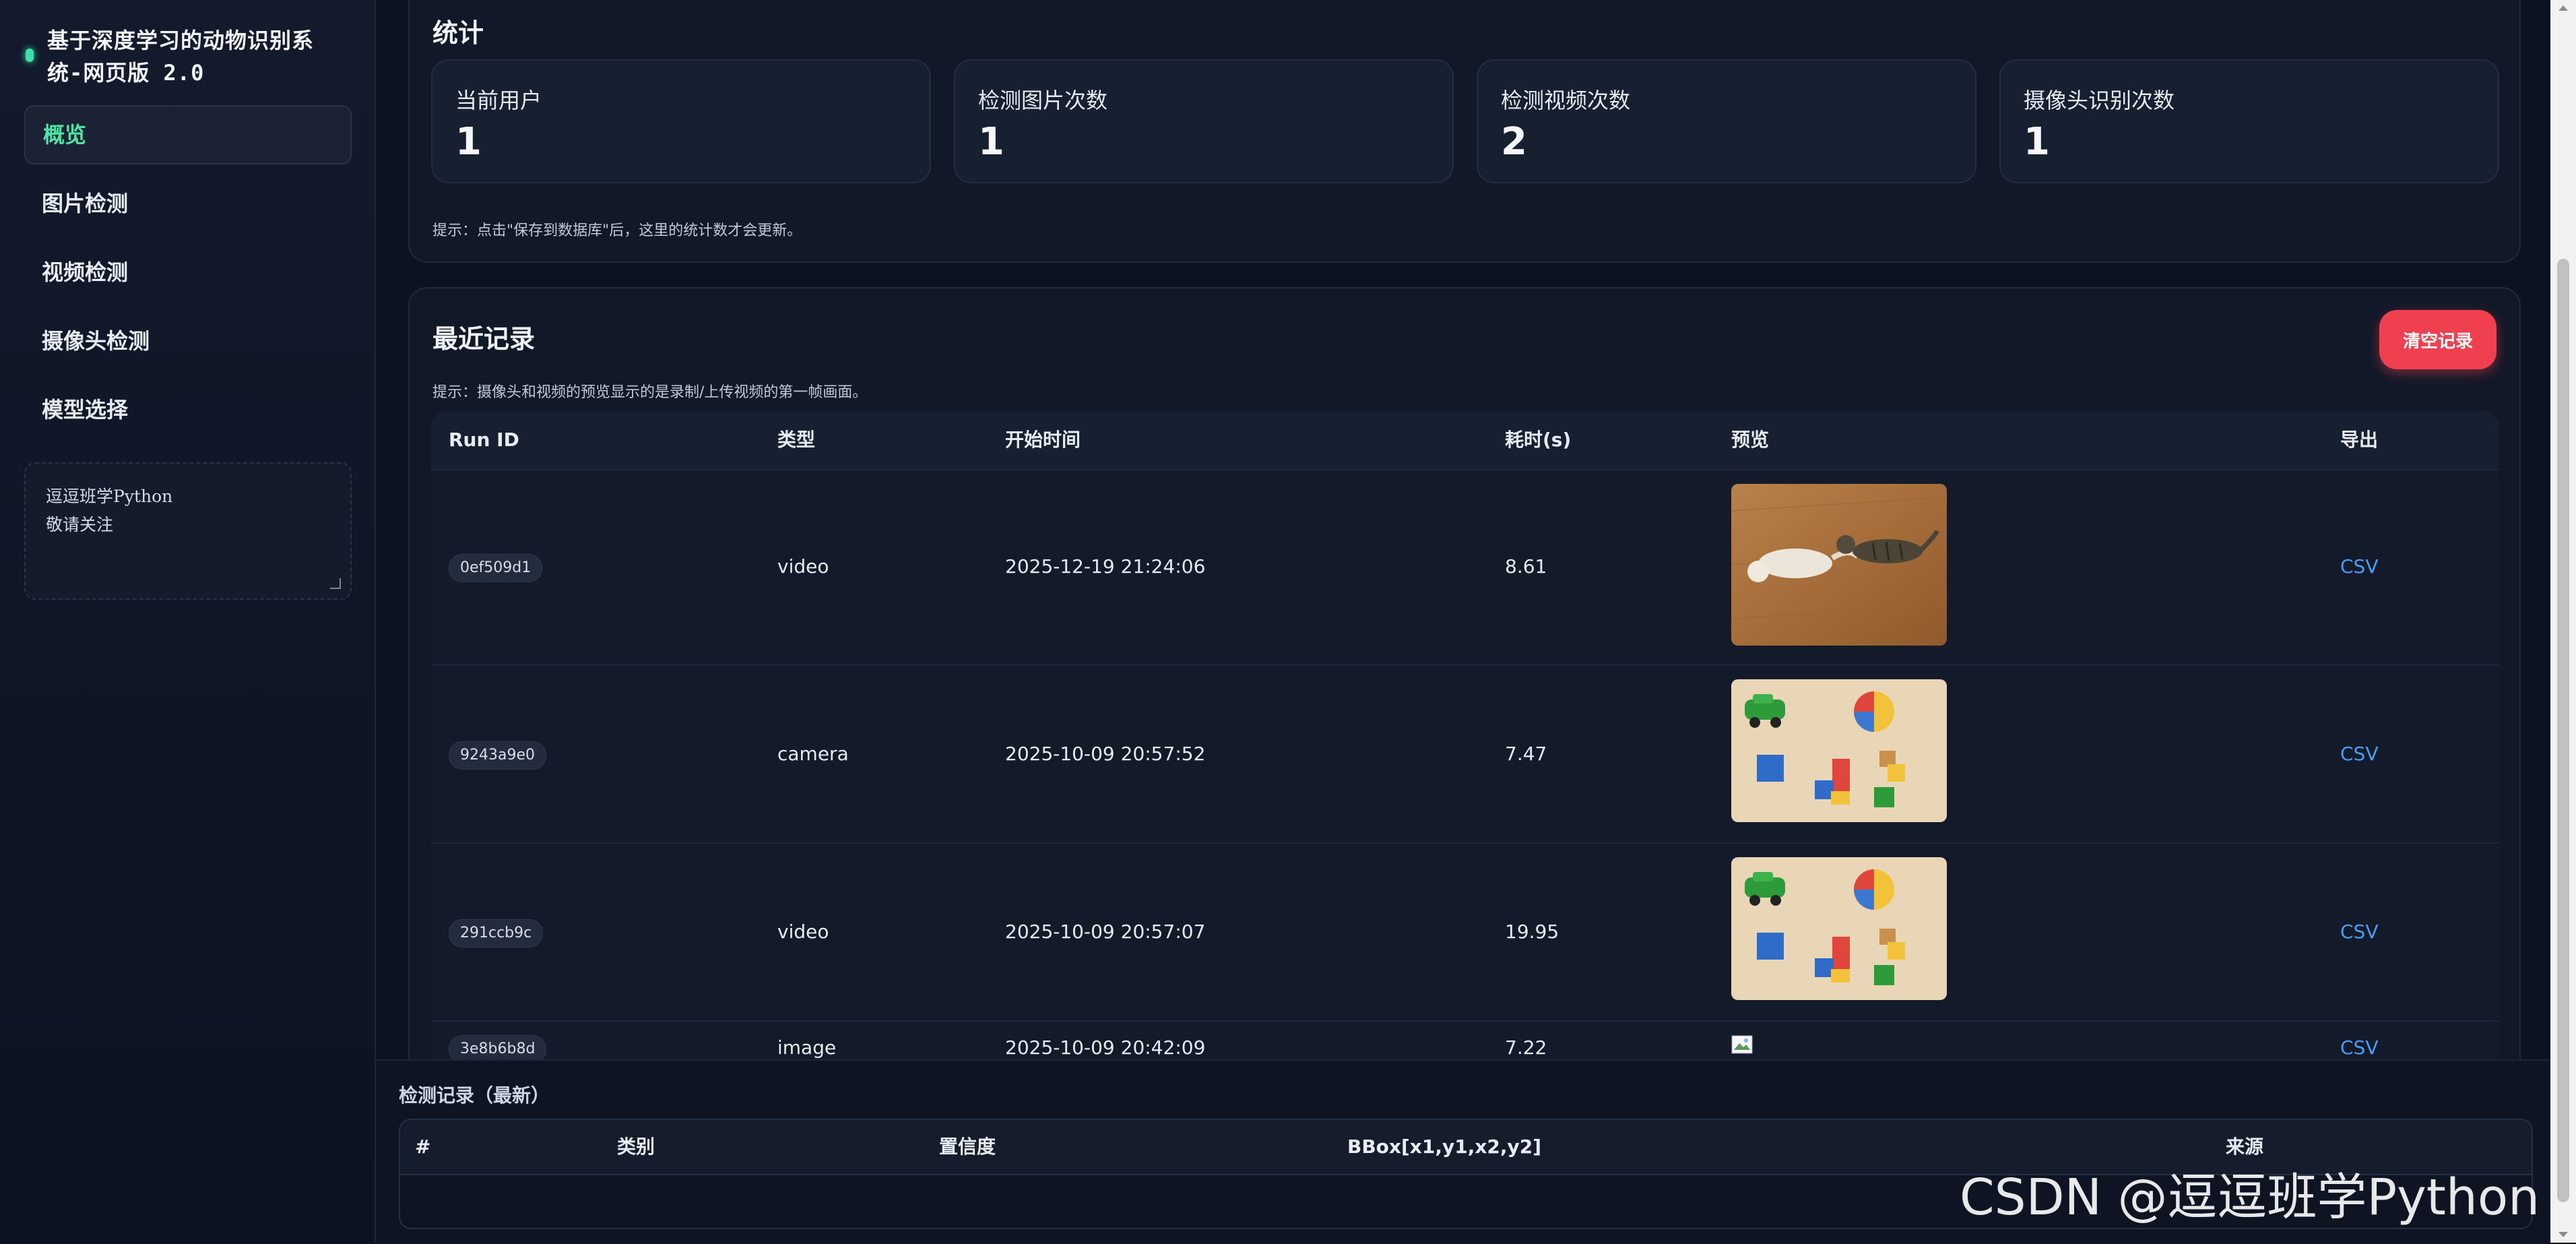 The image size is (2576, 1244). Describe the element at coordinates (496, 568) in the screenshot. I see `run-id-badge: 0ef509d1` at that location.